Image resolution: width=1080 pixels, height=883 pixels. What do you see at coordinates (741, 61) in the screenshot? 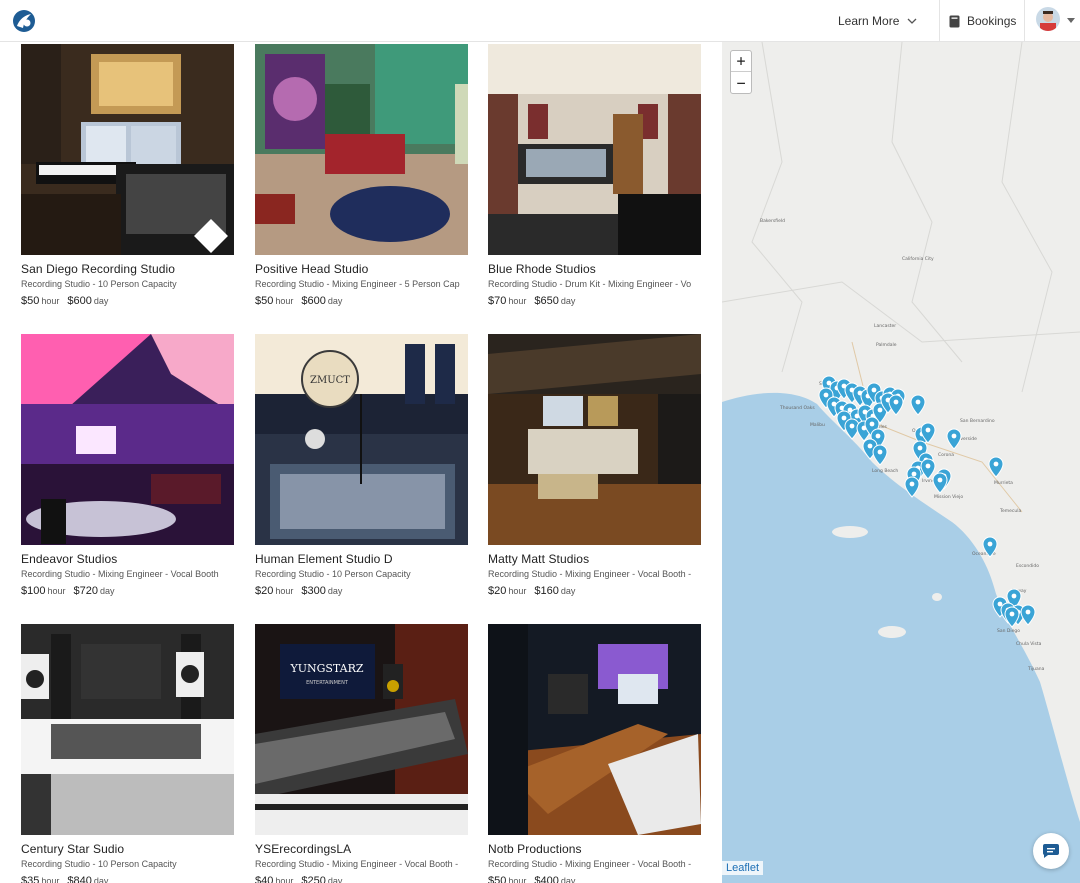
I see `zoom-in-button: +` at bounding box center [741, 61].